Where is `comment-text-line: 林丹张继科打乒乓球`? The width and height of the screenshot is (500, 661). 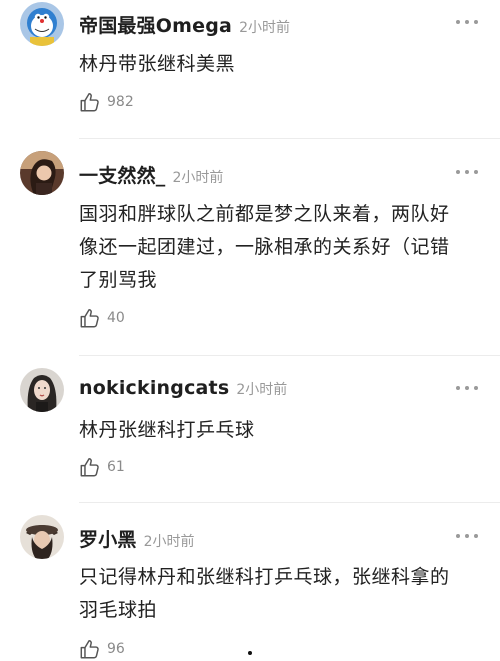
comment-text-line: 林丹张继科打乒乓球 is located at coordinates (167, 430).